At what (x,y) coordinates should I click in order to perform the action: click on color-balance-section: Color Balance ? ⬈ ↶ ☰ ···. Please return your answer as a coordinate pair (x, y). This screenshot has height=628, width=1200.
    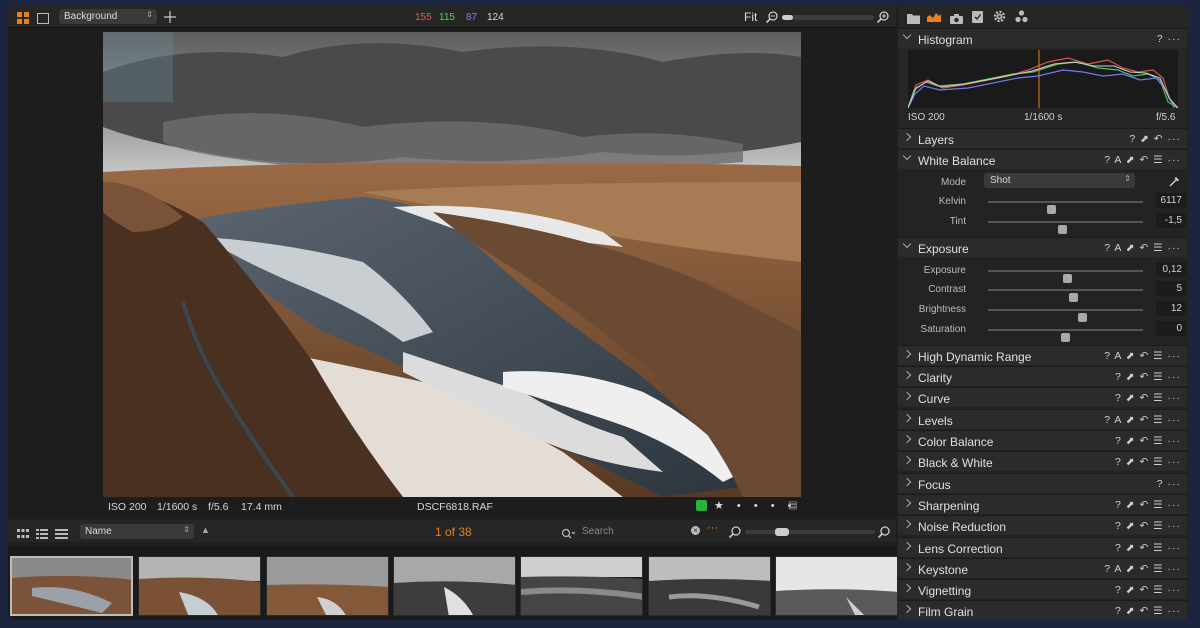
    Looking at the image, I should click on (1042, 440).